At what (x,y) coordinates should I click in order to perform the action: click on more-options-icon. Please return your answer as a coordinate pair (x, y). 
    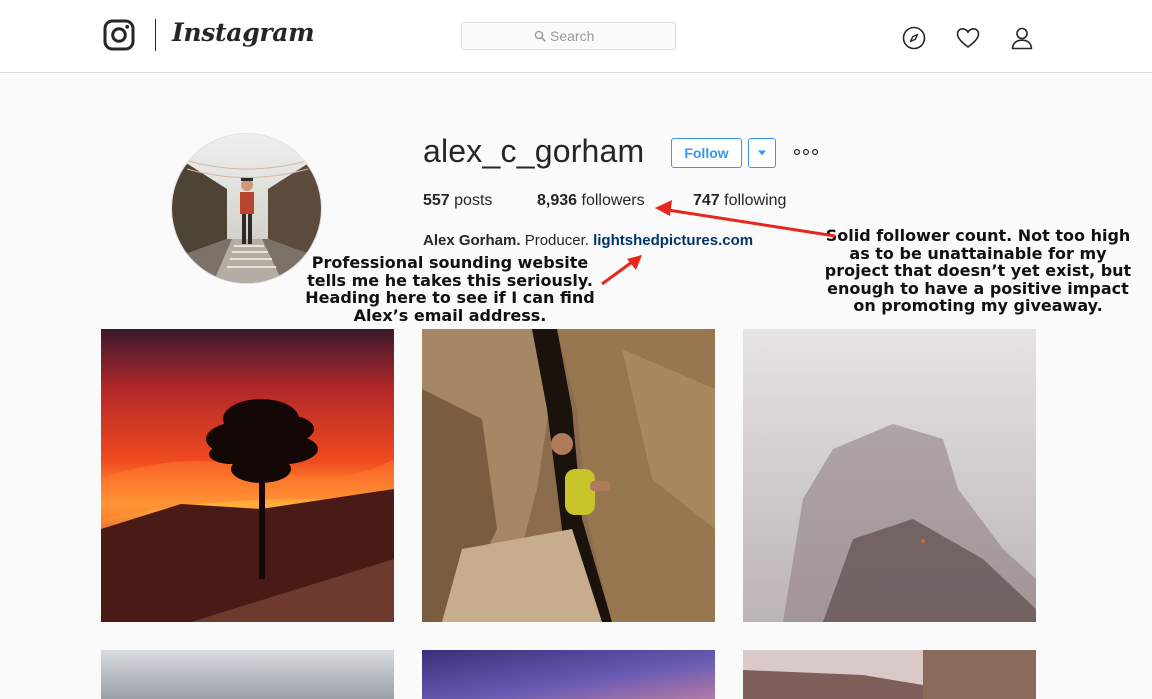
    Looking at the image, I should click on (806, 152).